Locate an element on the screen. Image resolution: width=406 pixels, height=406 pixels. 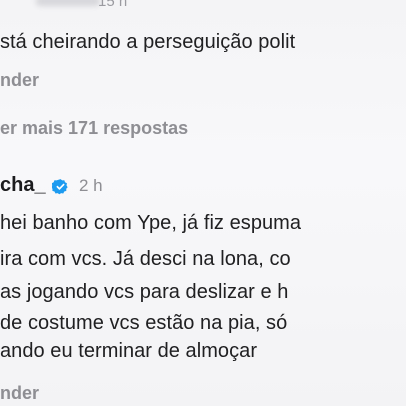
comment-text-line-1: hei banho com Ype, já fiz espuma is located at coordinates (151, 223).